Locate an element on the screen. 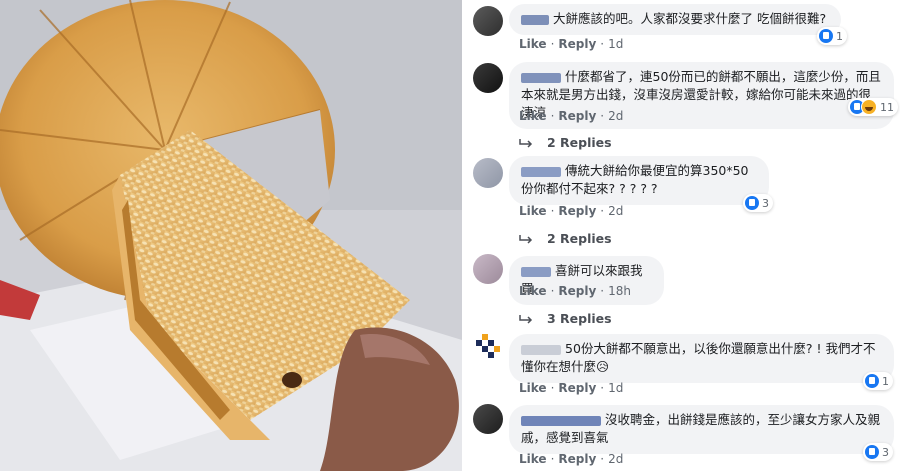  view-replies-link: 3 Replies is located at coordinates (565, 318).